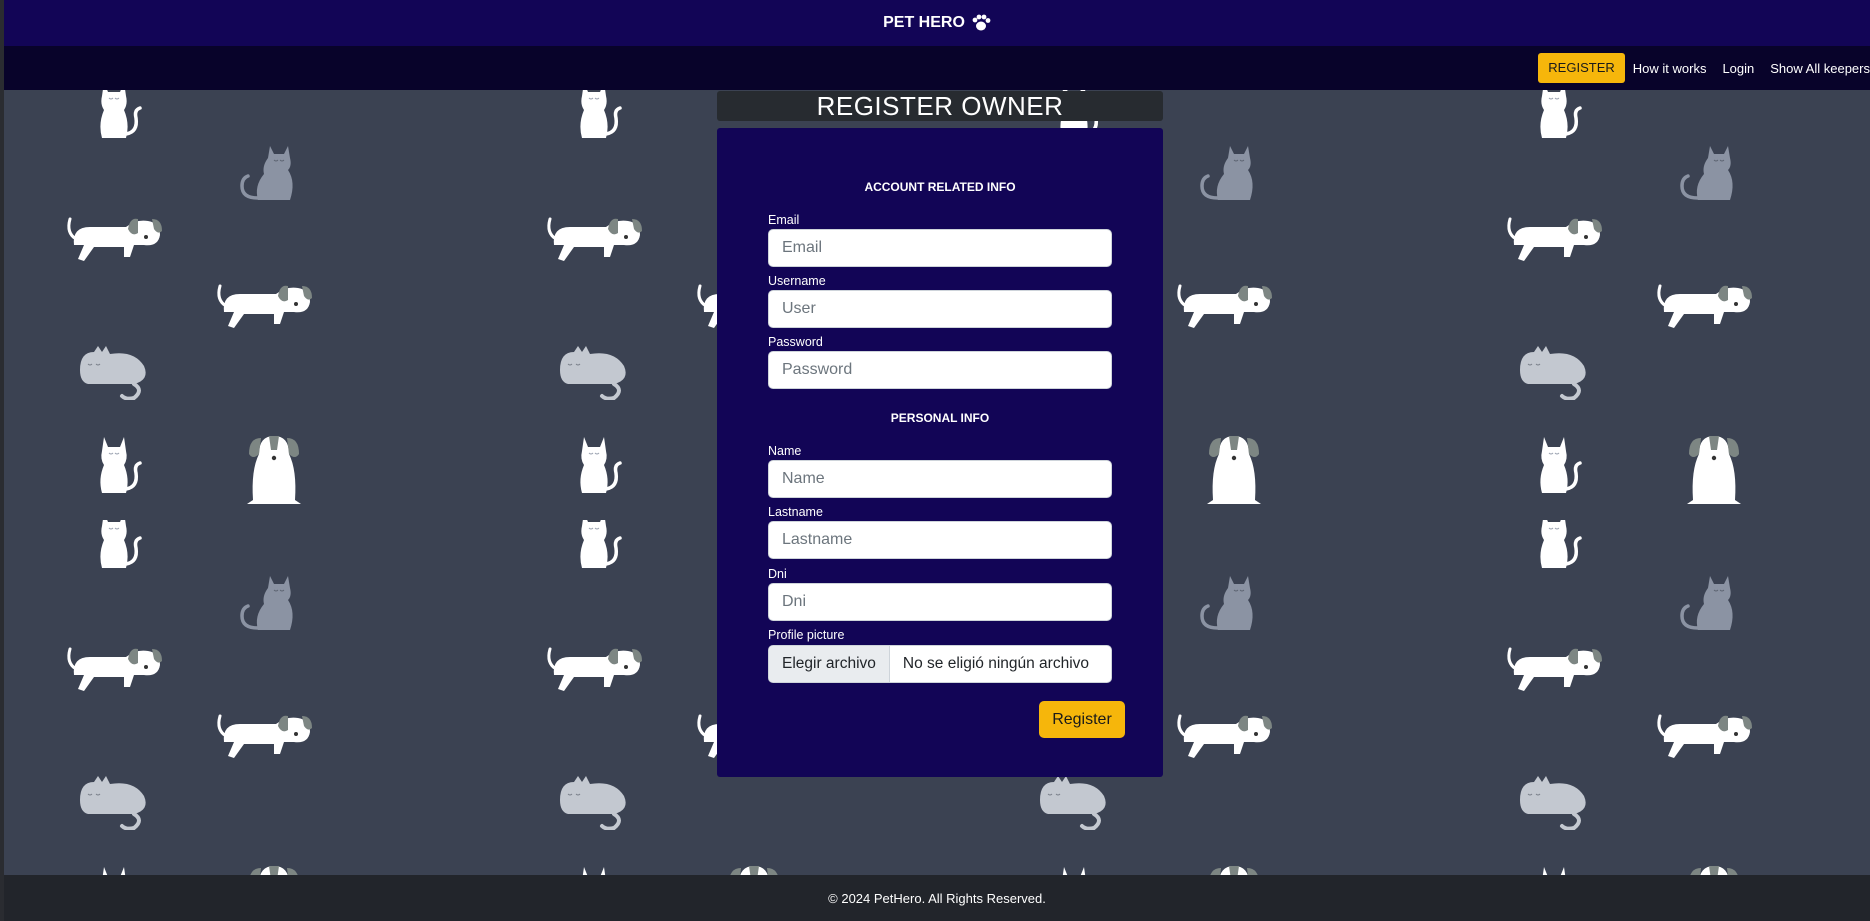  What do you see at coordinates (797, 281) in the screenshot?
I see `username-label: Username` at bounding box center [797, 281].